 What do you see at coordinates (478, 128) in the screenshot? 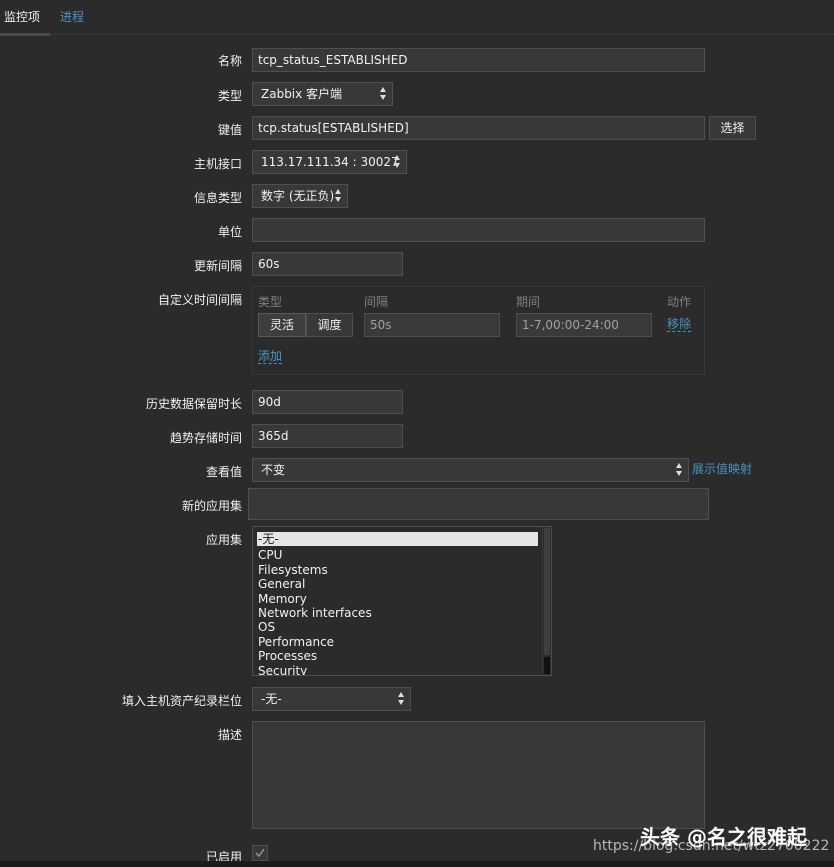
I see `key-input: tcp.status[ESTABLISHED]` at bounding box center [478, 128].